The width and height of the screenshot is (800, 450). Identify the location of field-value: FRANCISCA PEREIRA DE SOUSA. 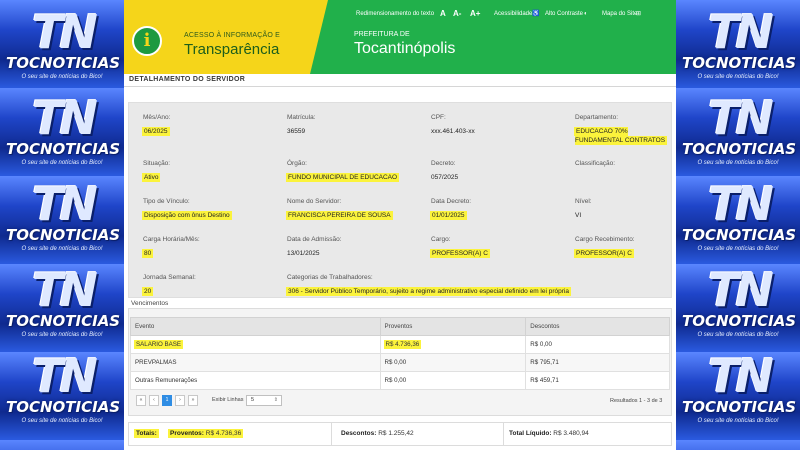
(339, 215).